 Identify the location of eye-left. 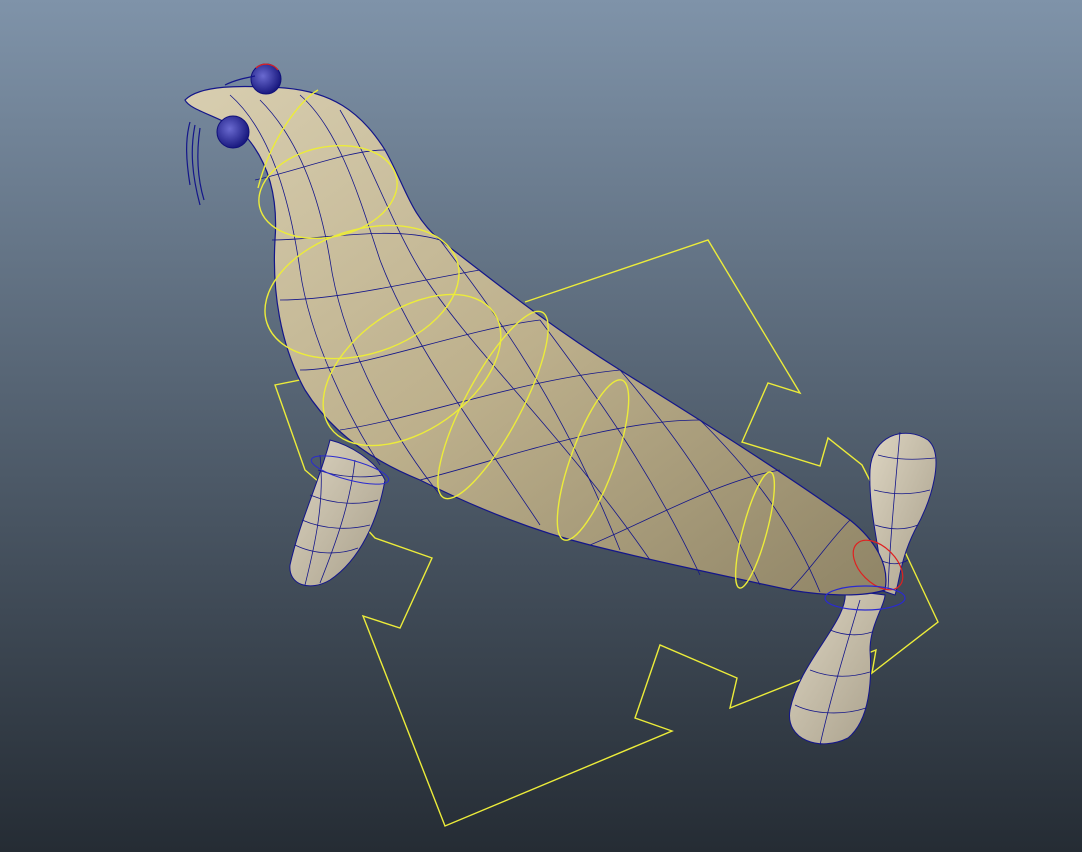
(233, 132).